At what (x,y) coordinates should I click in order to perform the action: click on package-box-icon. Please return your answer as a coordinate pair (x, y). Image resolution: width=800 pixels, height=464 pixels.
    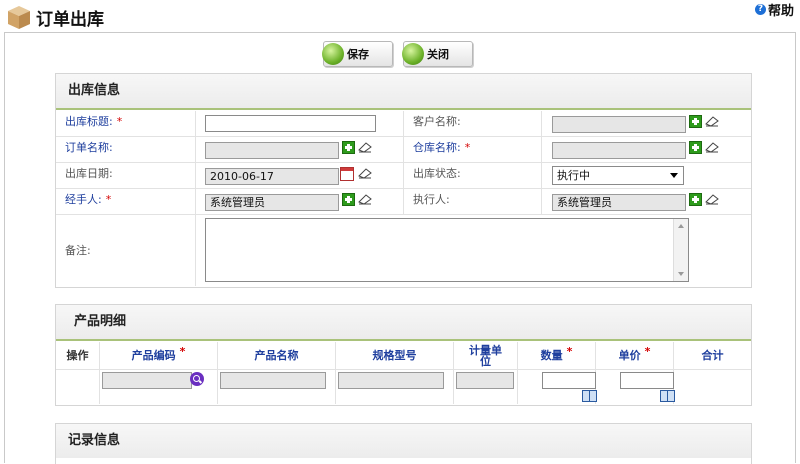
    Looking at the image, I should click on (19, 17).